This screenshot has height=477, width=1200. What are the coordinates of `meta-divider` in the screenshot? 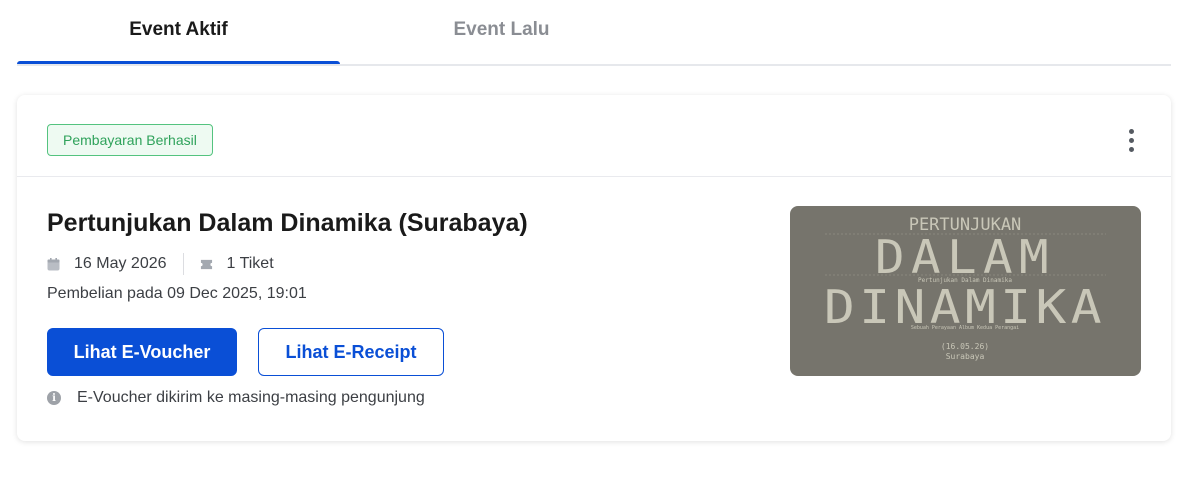 It's located at (183, 264).